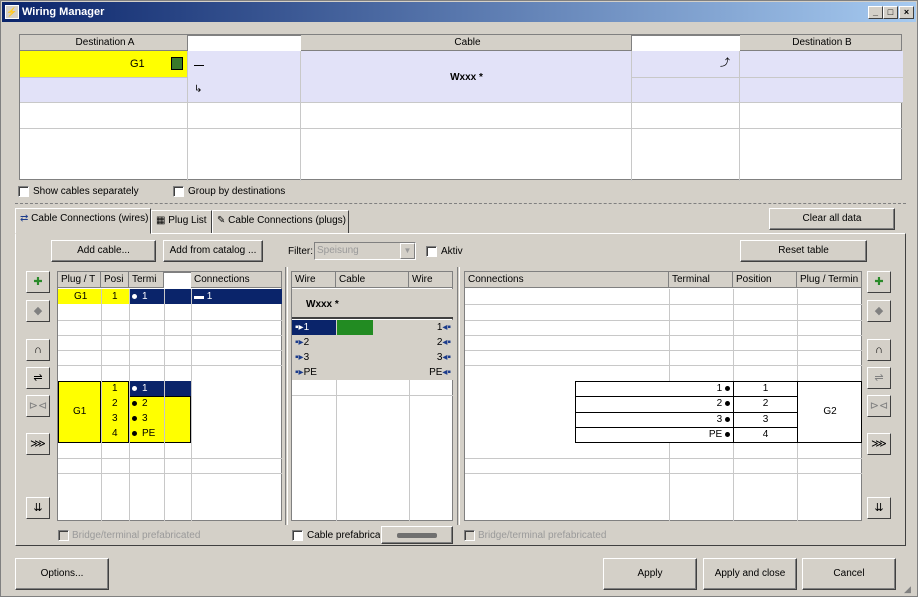  I want to click on header-position: Position, so click(765, 280).